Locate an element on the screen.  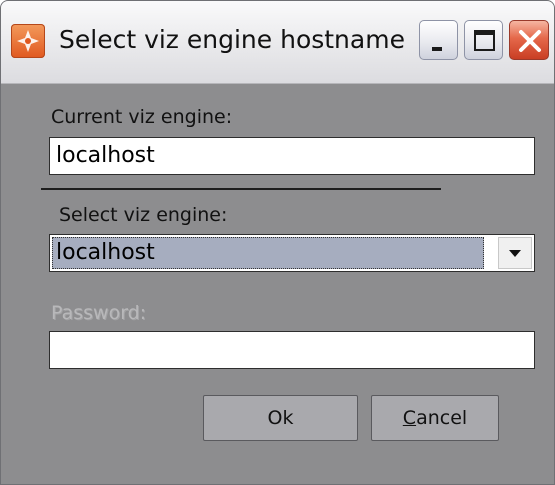
separator is located at coordinates (241, 189).